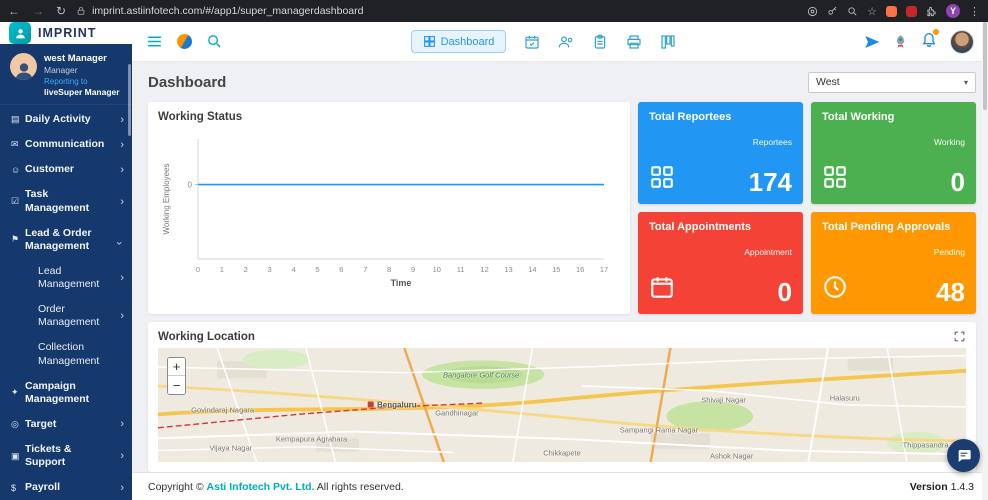 The height and width of the screenshot is (500, 988). I want to click on navbar-user-avatar, so click(962, 41).